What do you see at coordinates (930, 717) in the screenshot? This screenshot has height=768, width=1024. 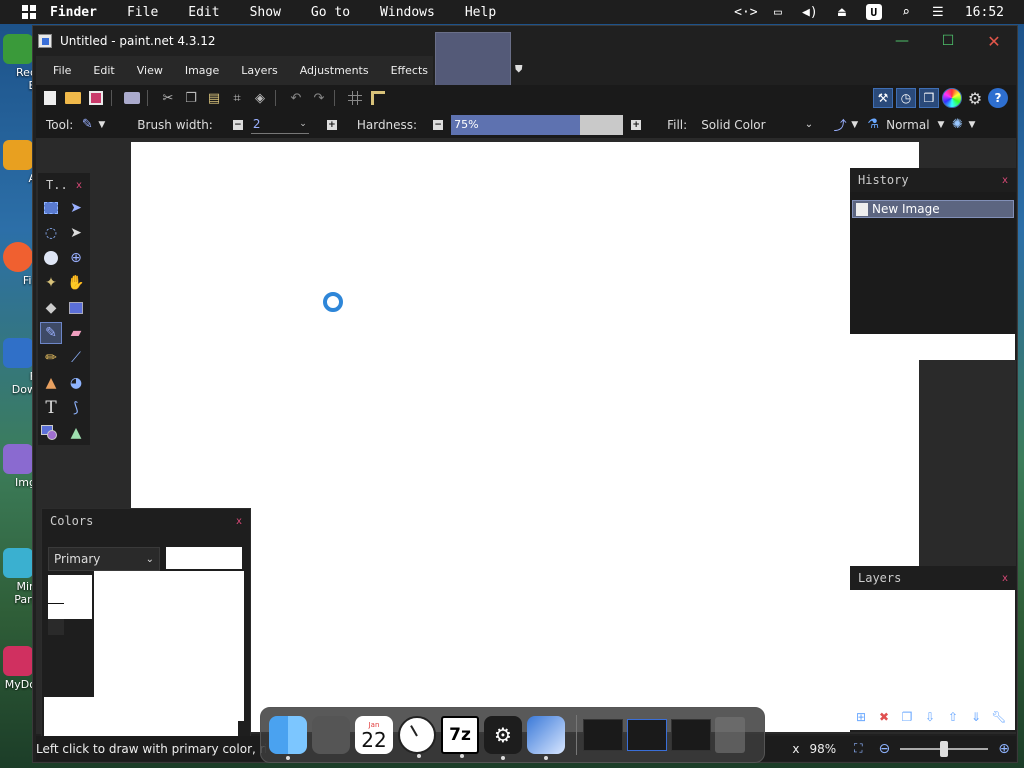 I see `merge-layer-down-icon: ⇩` at bounding box center [930, 717].